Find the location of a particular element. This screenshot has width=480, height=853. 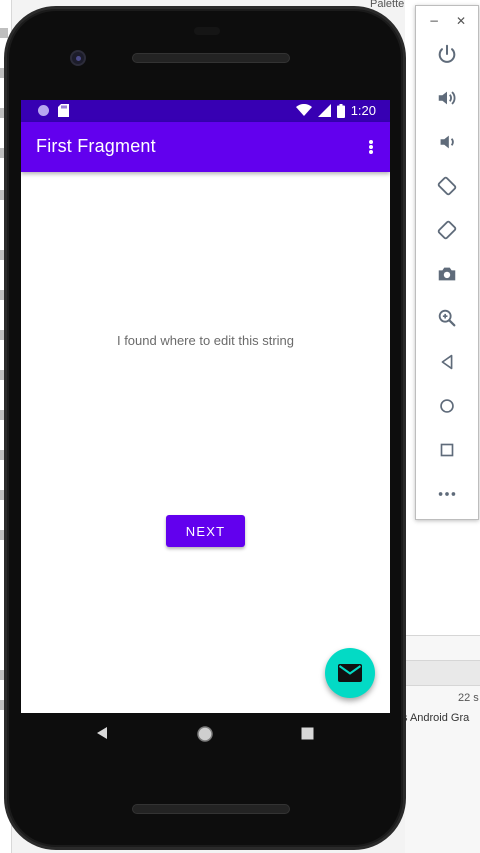

rotate-left-button is located at coordinates (447, 186).